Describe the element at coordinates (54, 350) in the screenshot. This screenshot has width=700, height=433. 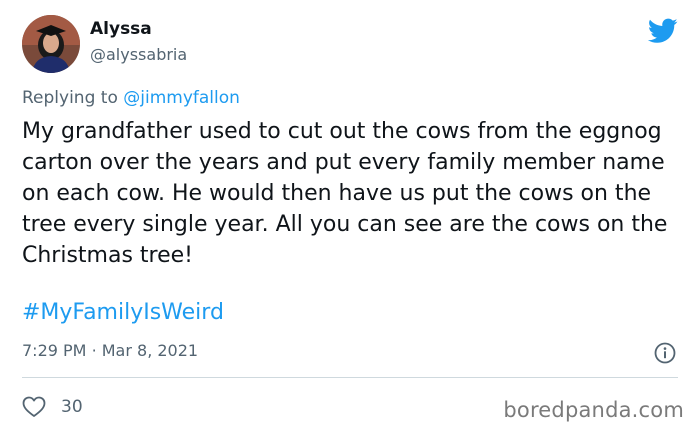
I see `tweet-time: 7:29 PM` at that location.